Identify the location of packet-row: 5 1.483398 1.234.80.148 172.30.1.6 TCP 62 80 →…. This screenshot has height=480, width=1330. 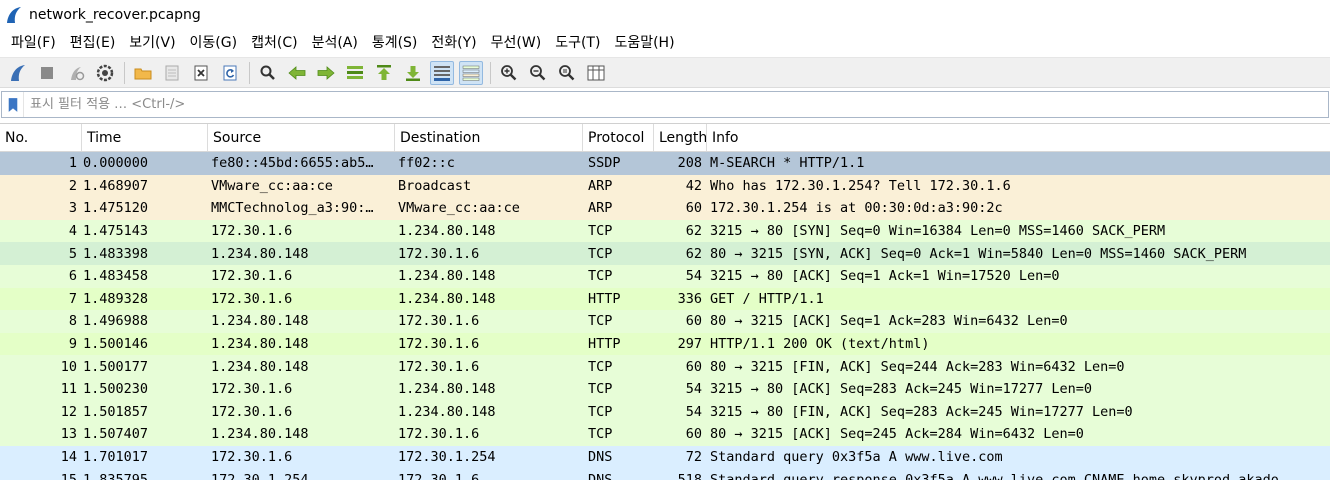
(665, 253).